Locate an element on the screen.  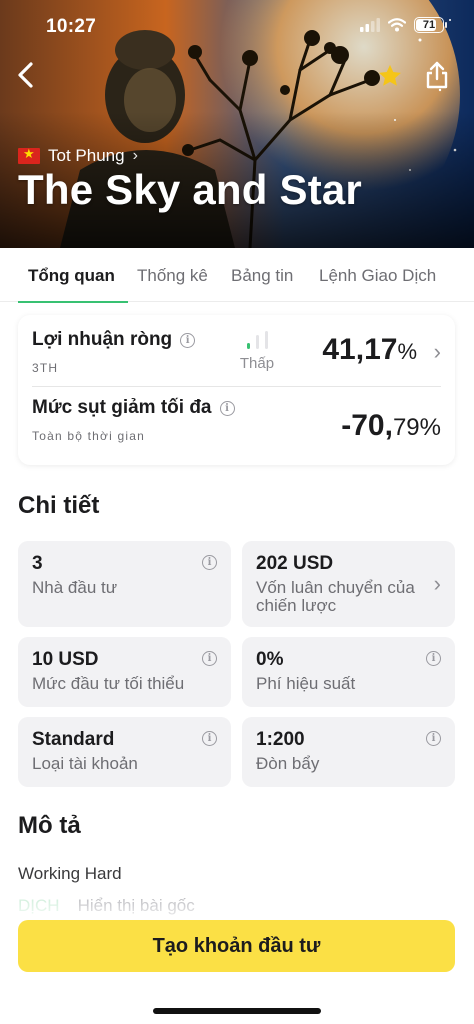
wifi-icon is located at coordinates (397, 25).